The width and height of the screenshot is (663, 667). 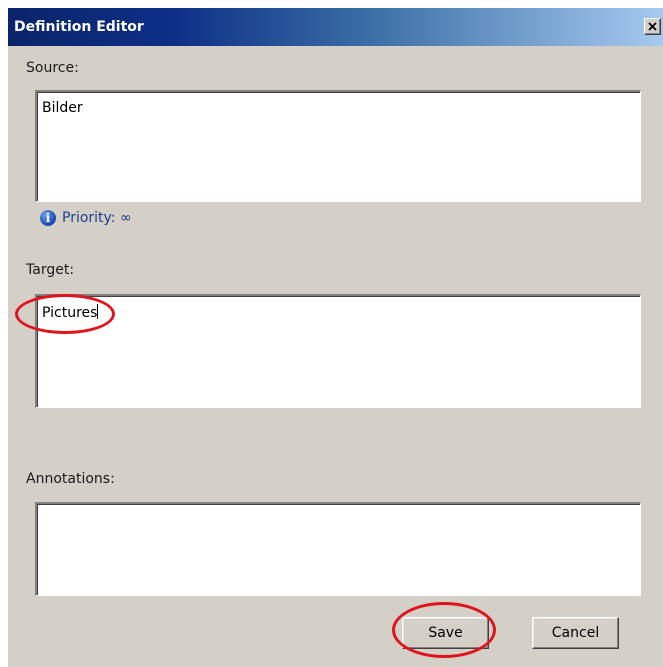 I want to click on title-bar: Definition Editor, so click(x=335, y=27).